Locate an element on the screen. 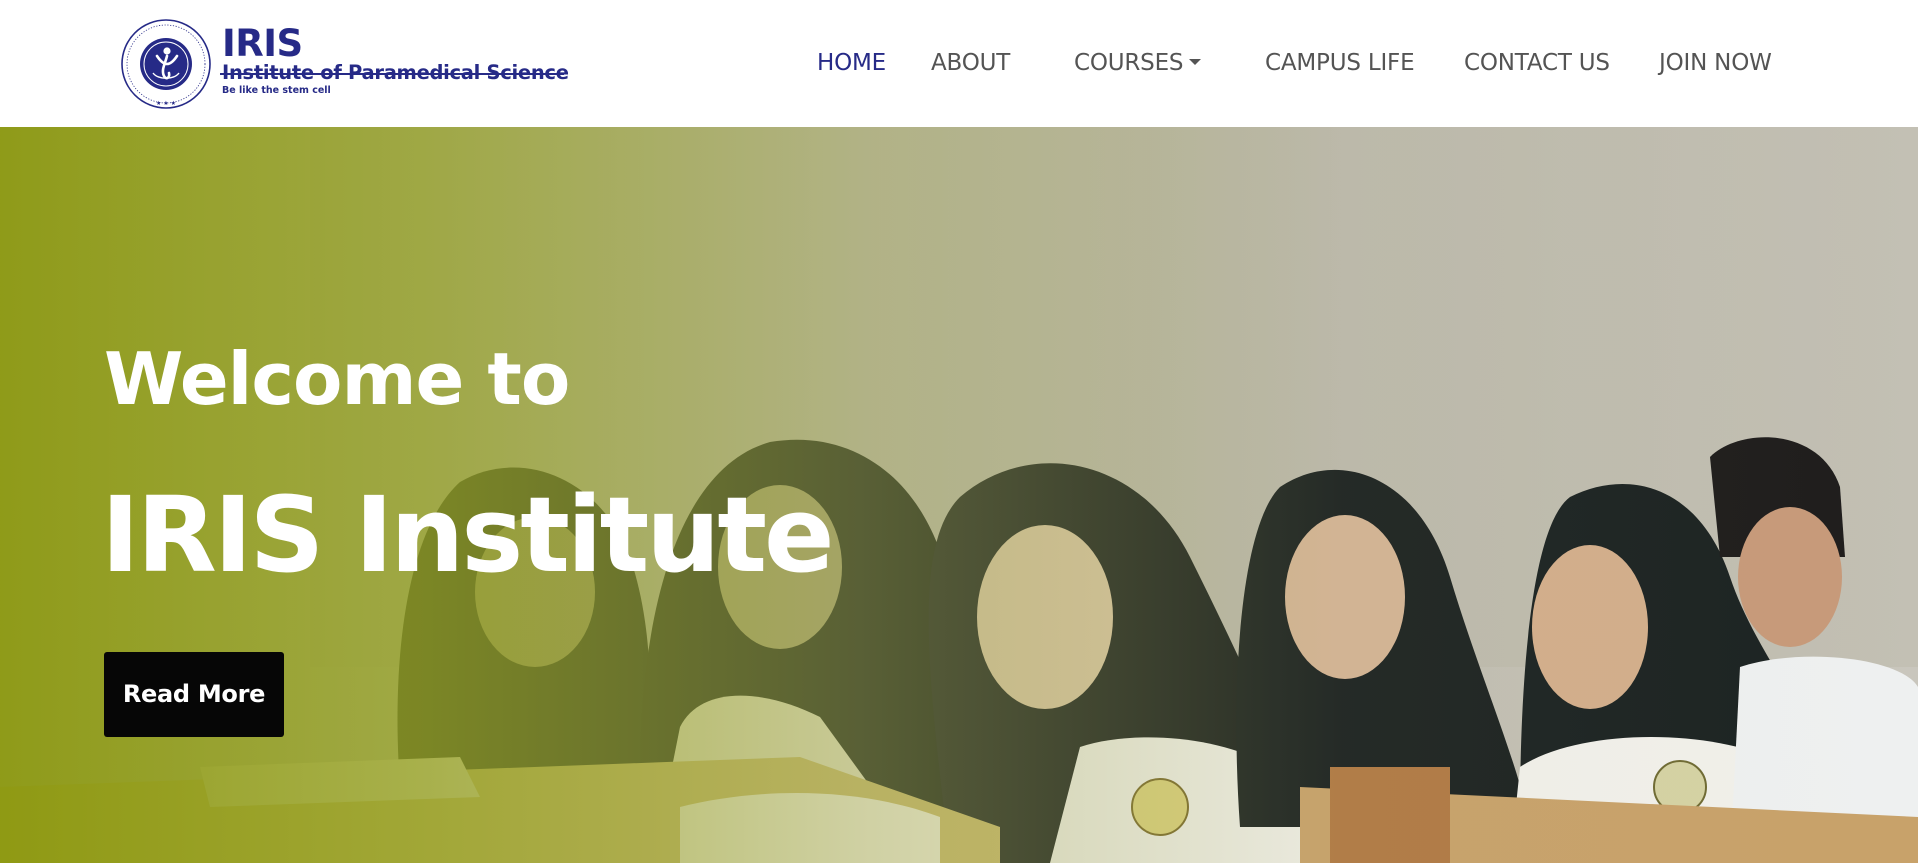 The height and width of the screenshot is (863, 1918). nav-item-join-now: JOIN NOW is located at coordinates (1715, 63).